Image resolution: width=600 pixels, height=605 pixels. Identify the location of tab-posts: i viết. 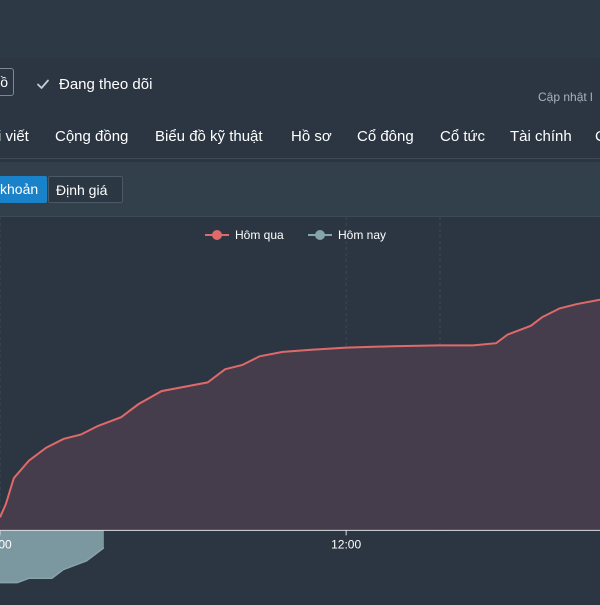
(14, 136).